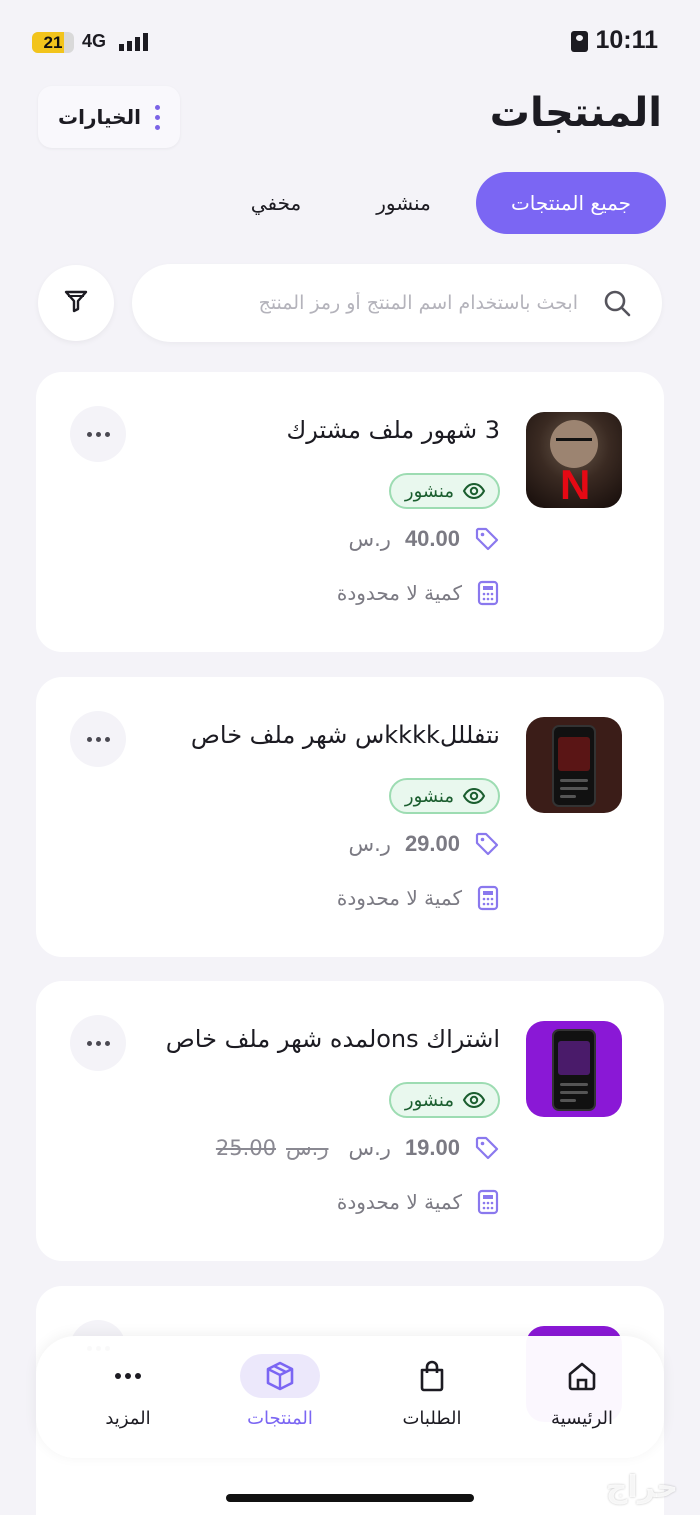 This screenshot has width=700, height=1515. Describe the element at coordinates (574, 460) in the screenshot. I see `netflix-thumbnail: N` at that location.